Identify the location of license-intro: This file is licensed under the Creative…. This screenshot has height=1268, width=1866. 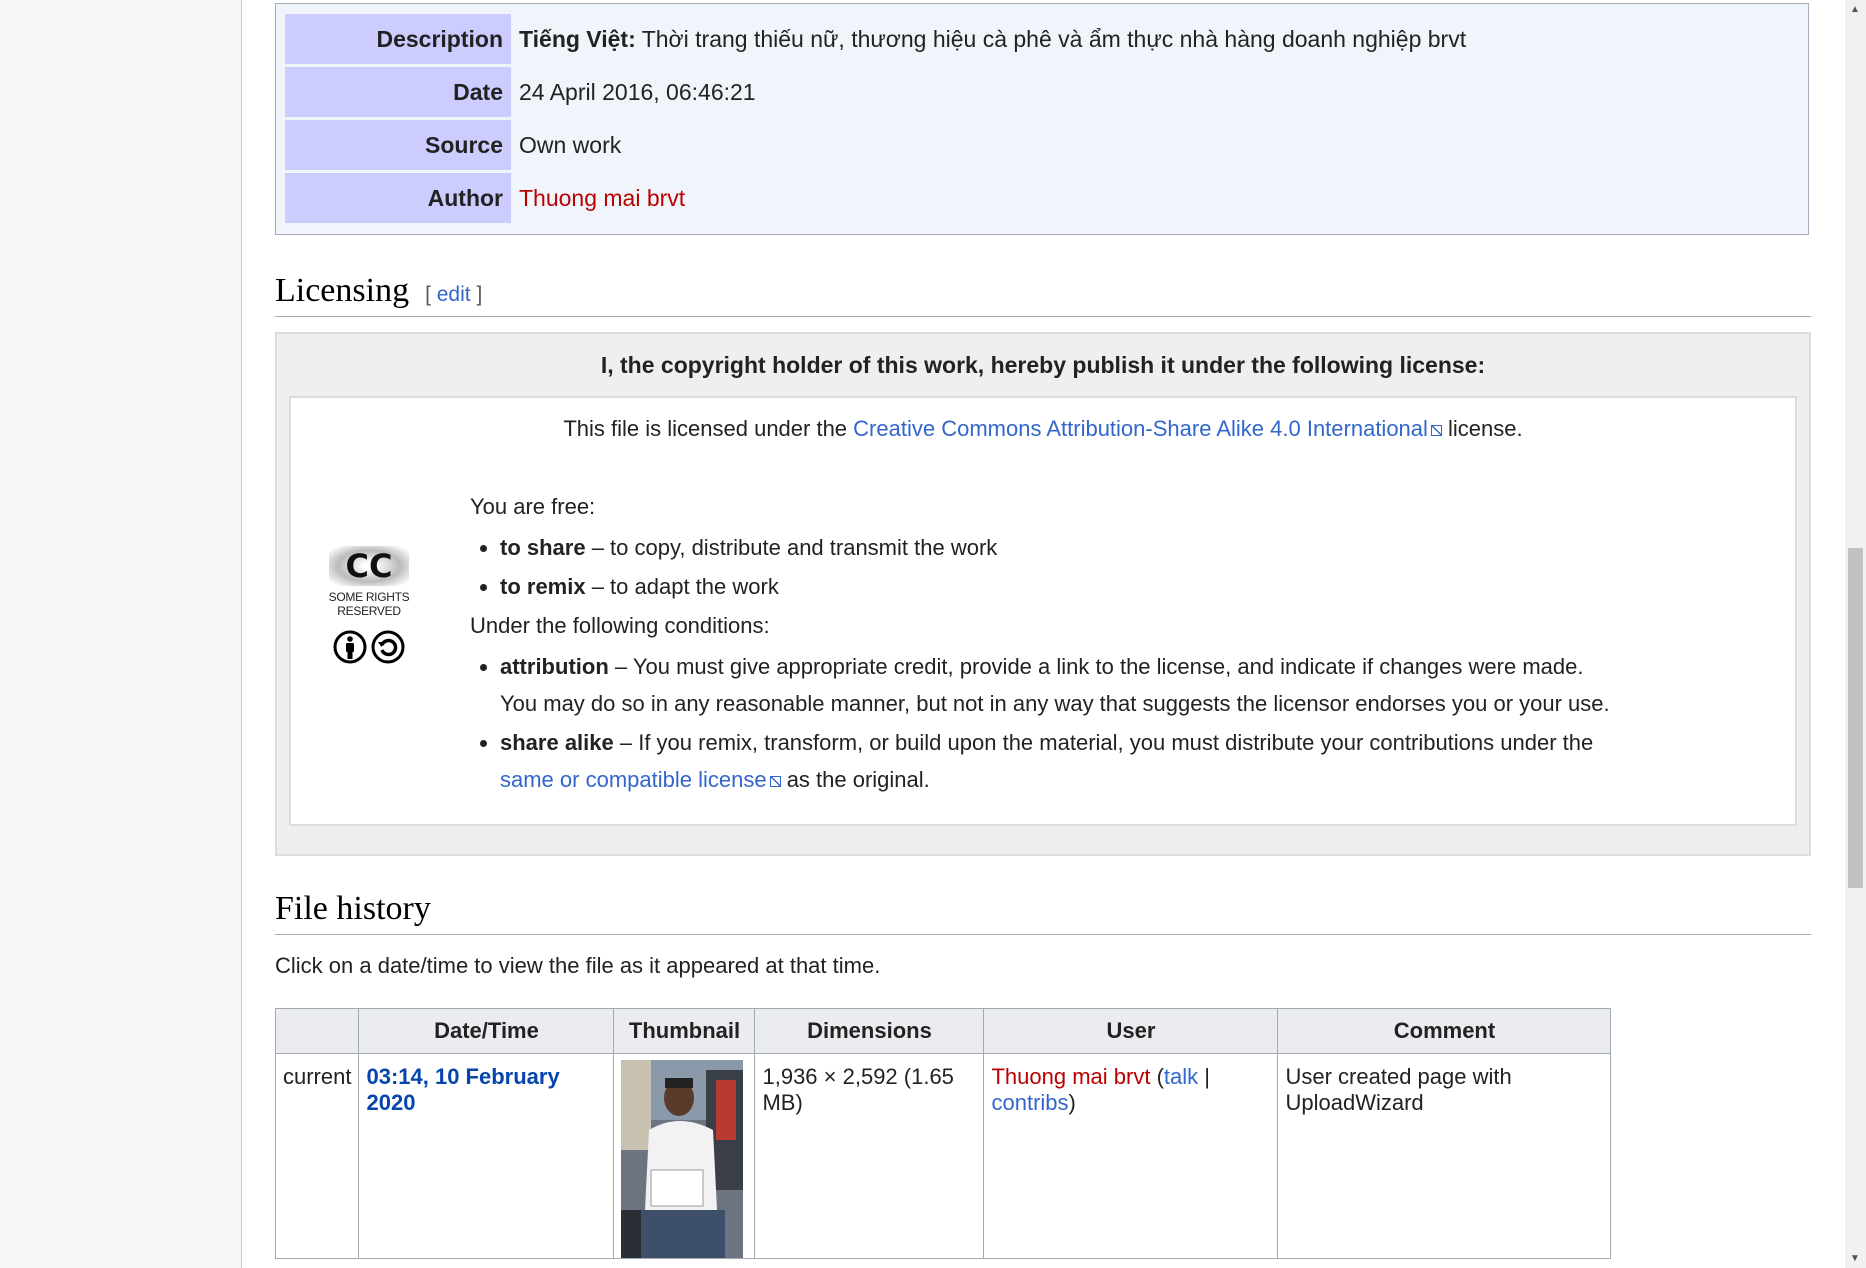
(1043, 429).